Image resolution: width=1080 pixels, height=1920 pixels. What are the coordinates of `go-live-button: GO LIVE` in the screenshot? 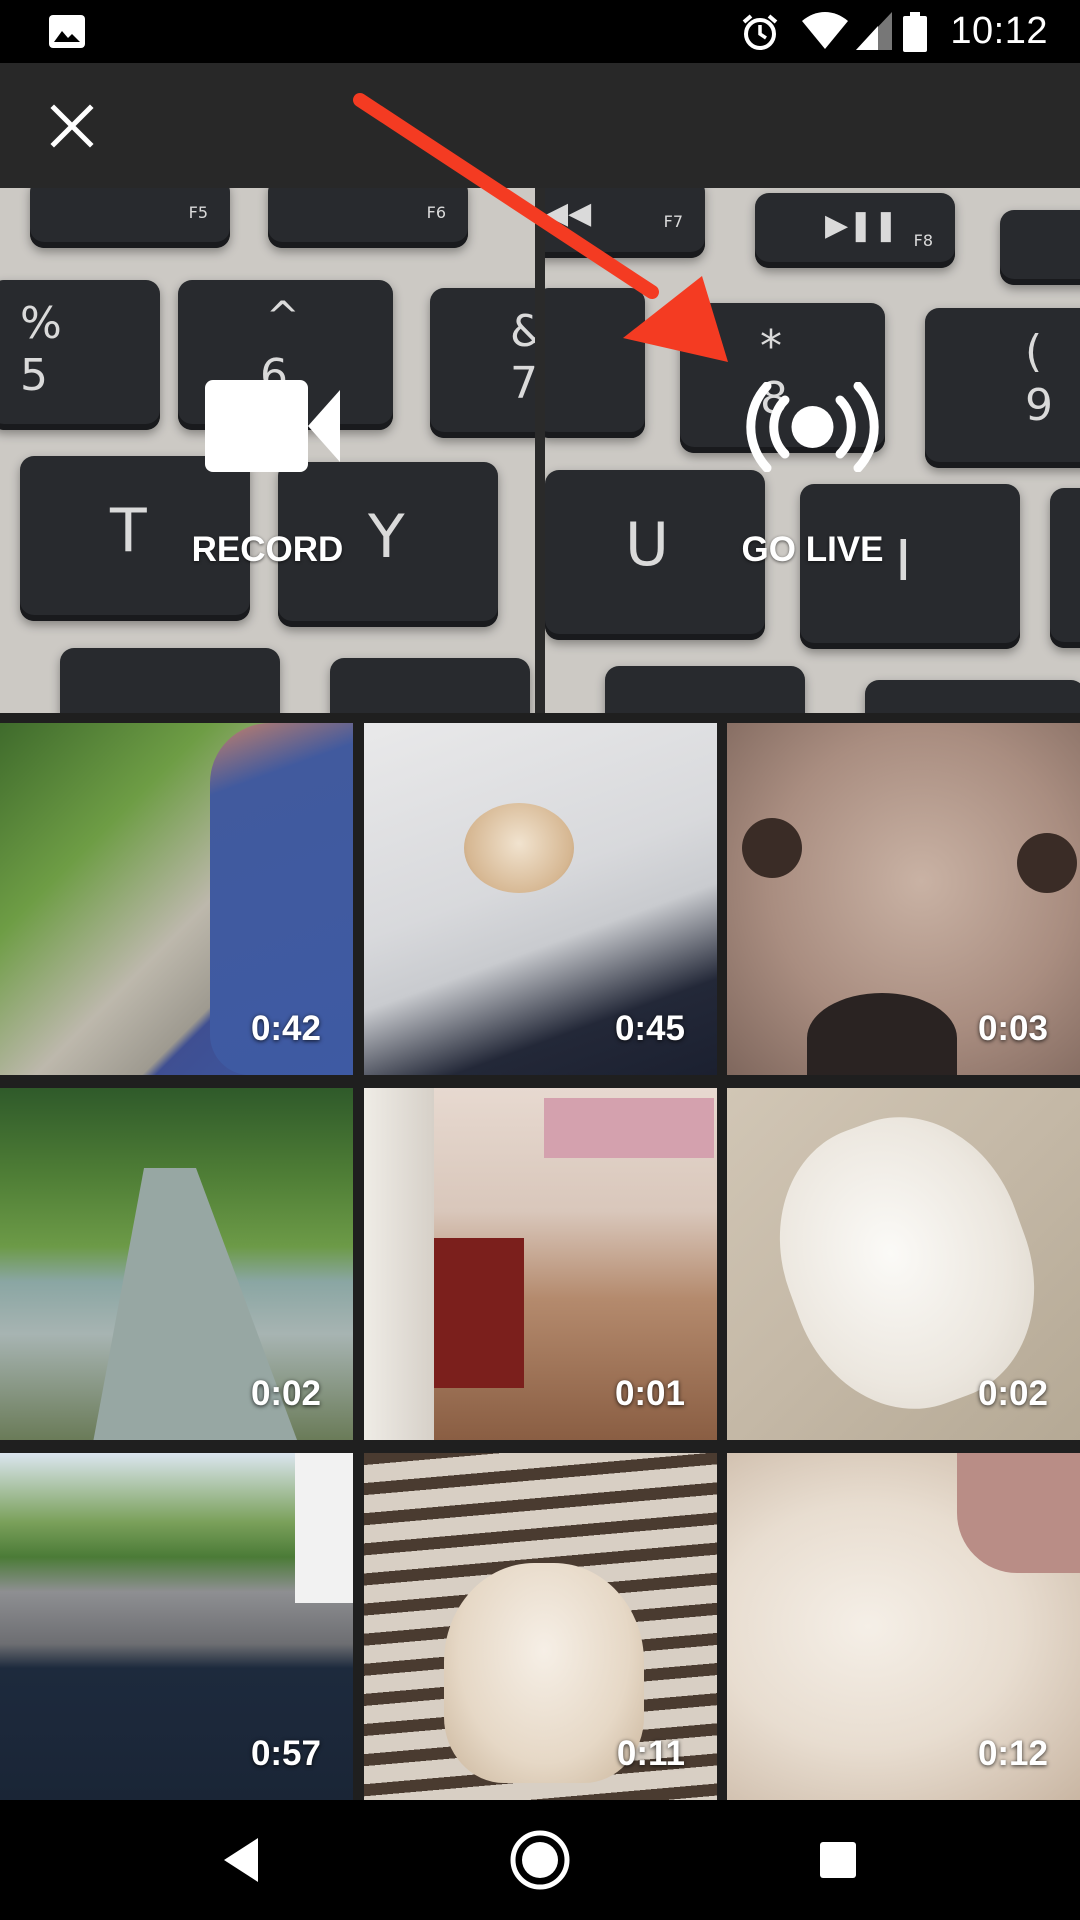 It's located at (812, 450).